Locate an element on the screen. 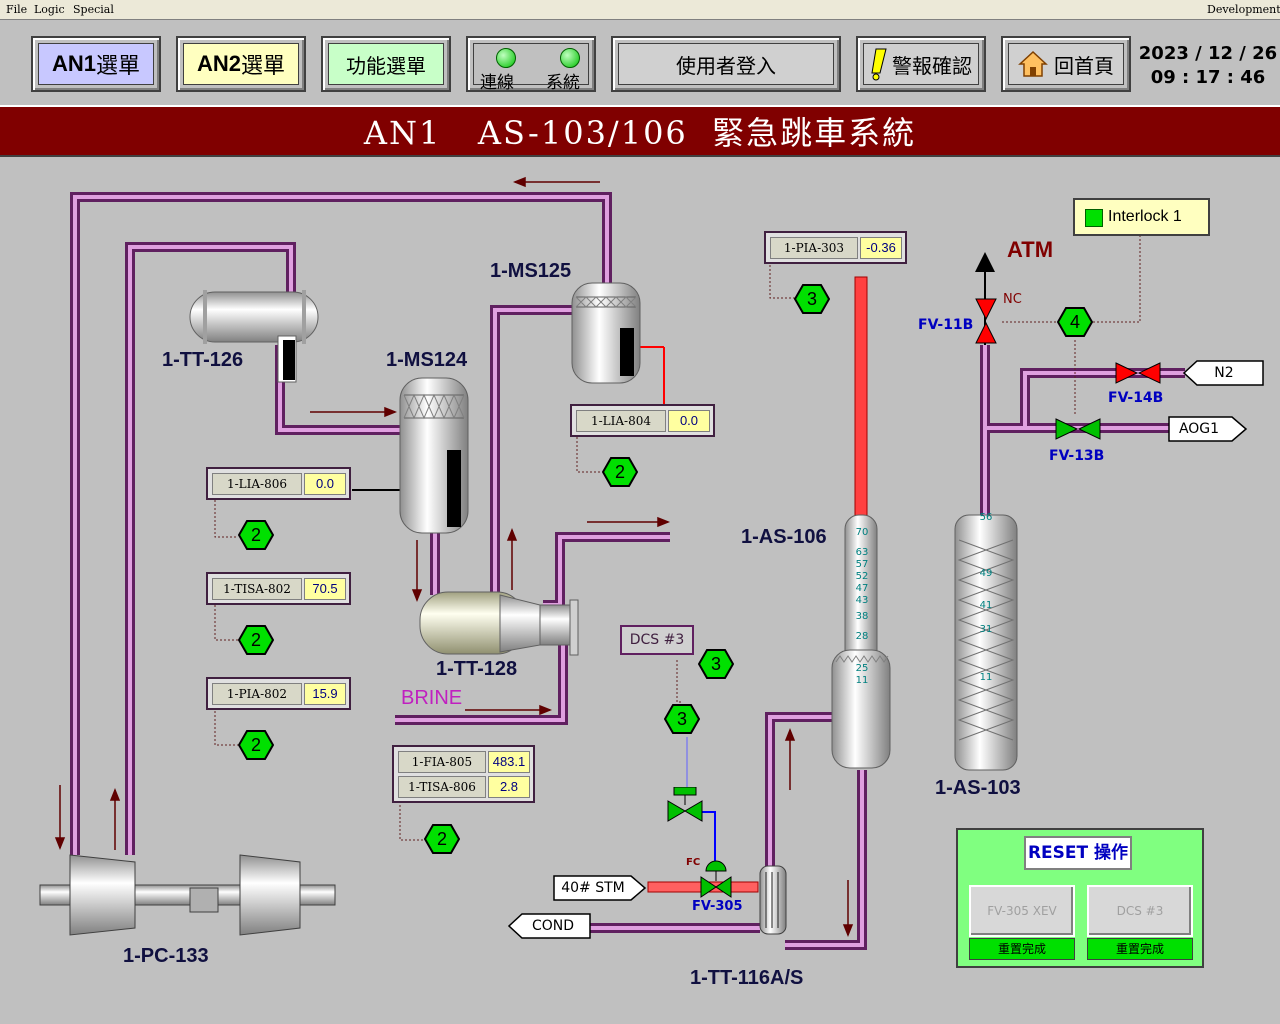 The image size is (1280, 1024). home-icon is located at coordinates (1033, 63).